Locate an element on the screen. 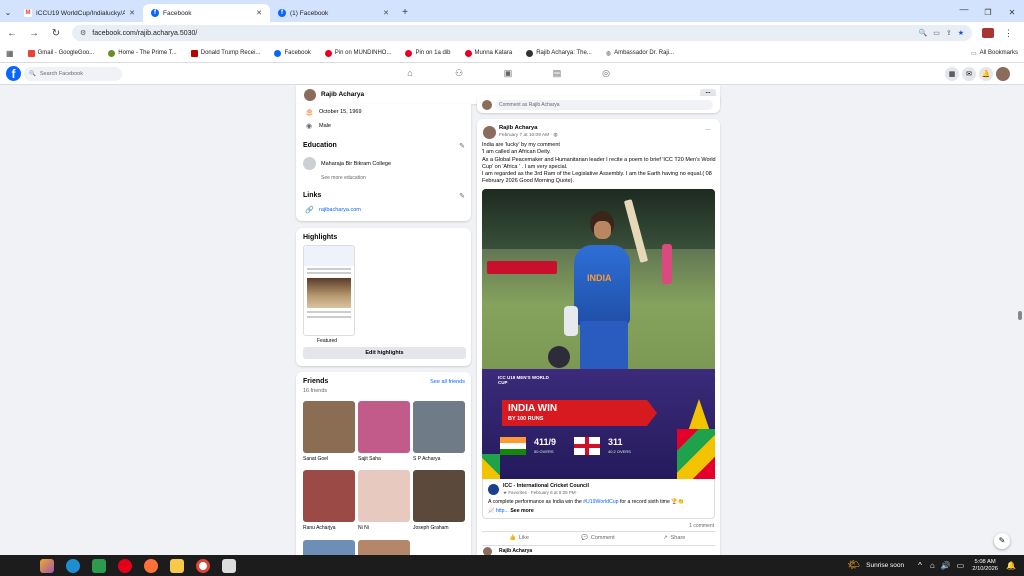 This screenshot has height=576, width=1024. see-more-education: See more education is located at coordinates (343, 178).